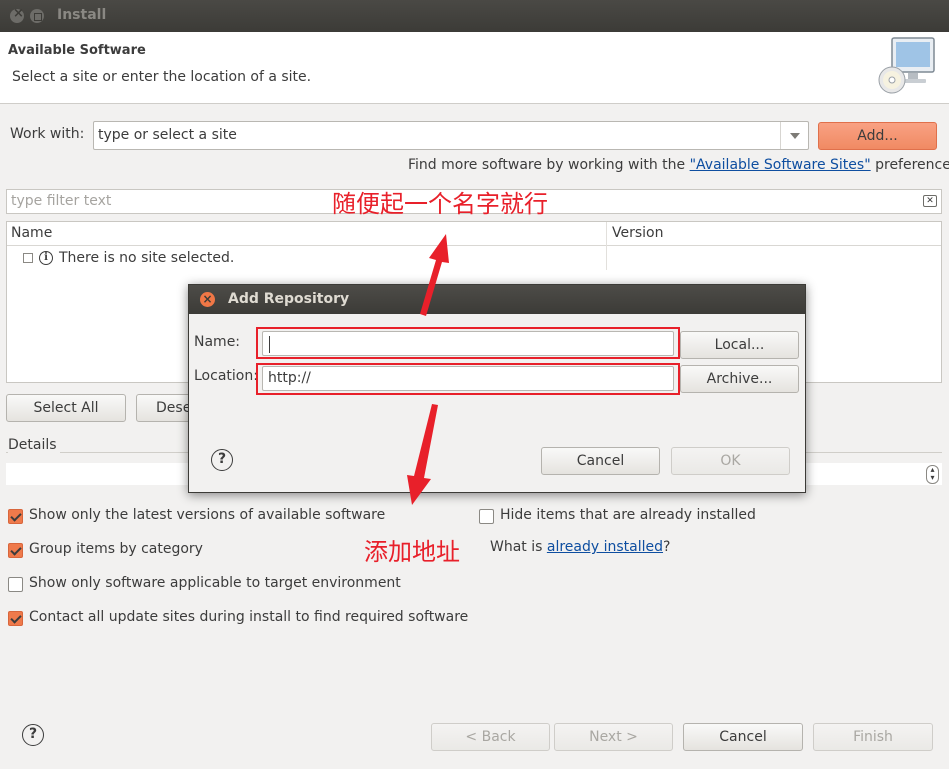 This screenshot has height=769, width=949. I want to click on annotation-arrows, so click(428, 369).